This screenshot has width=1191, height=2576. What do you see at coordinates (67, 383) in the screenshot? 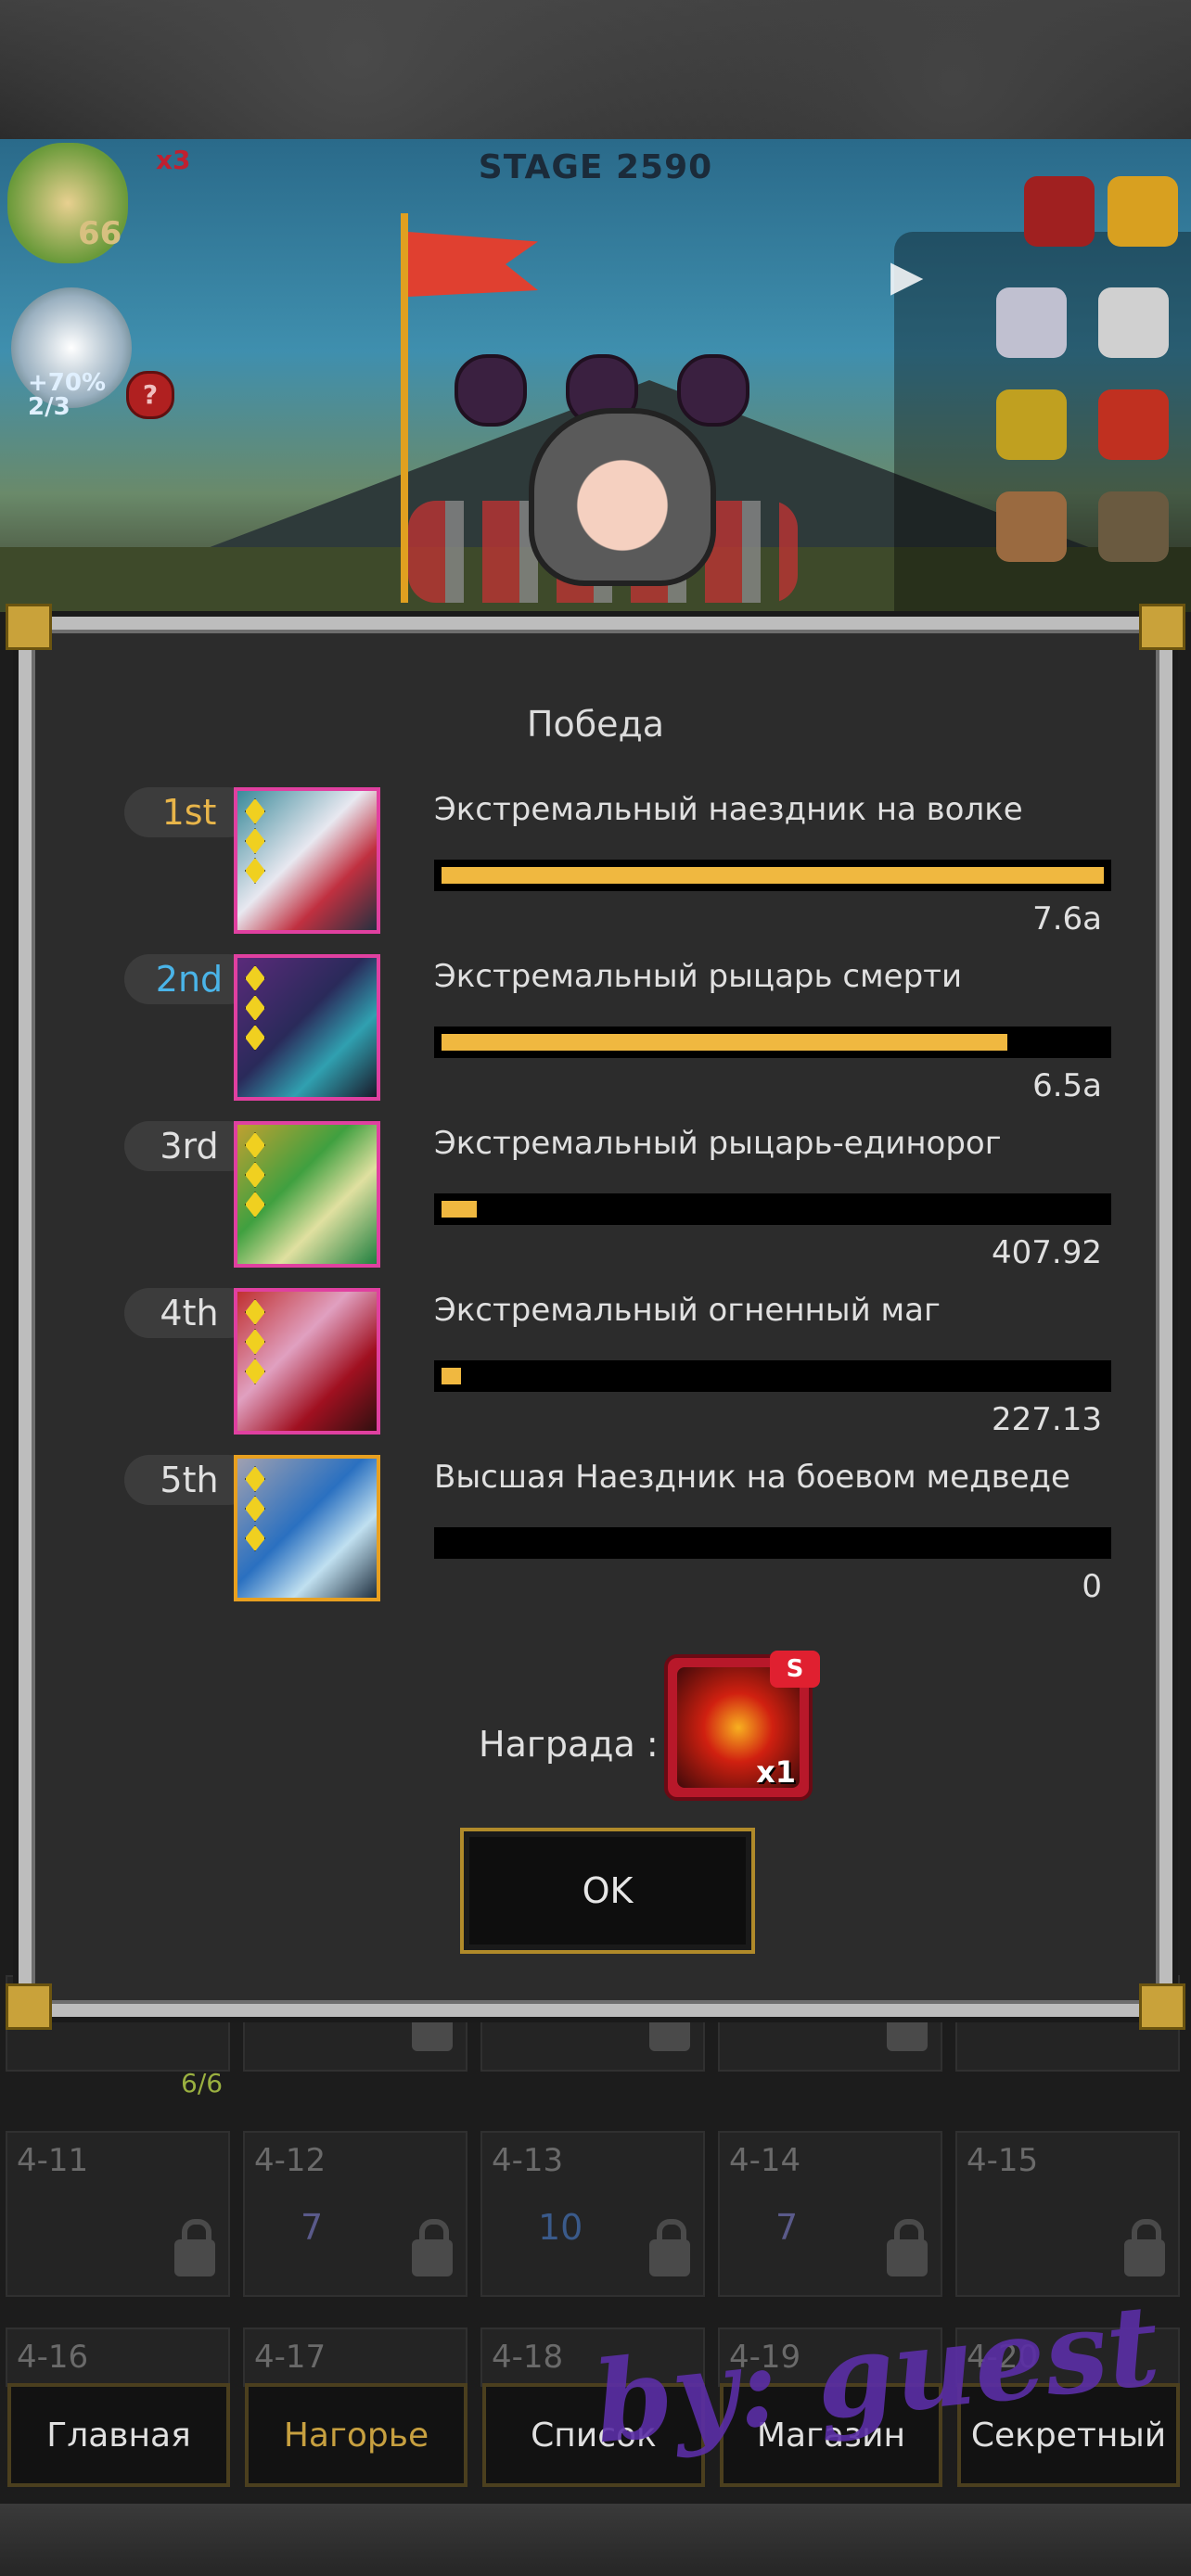
I see `boost-percent: +70%` at bounding box center [67, 383].